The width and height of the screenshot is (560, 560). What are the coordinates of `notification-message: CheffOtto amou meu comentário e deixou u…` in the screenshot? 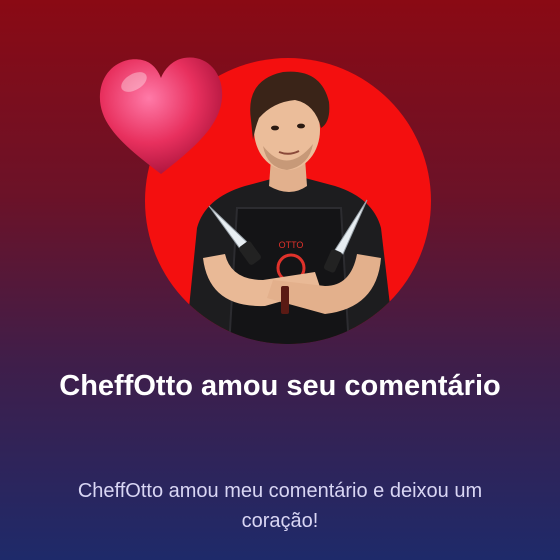 It's located at (280, 506).